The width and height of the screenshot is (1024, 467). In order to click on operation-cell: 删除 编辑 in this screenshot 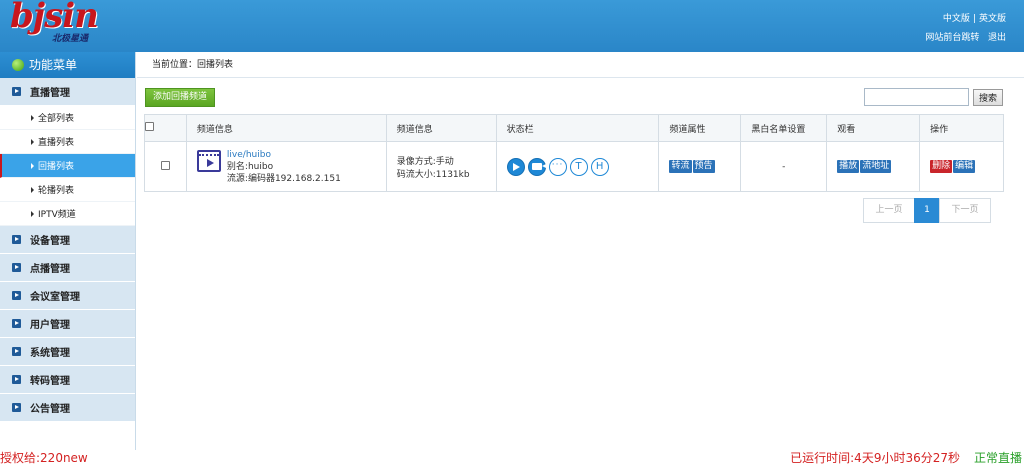, I will do `click(961, 166)`.